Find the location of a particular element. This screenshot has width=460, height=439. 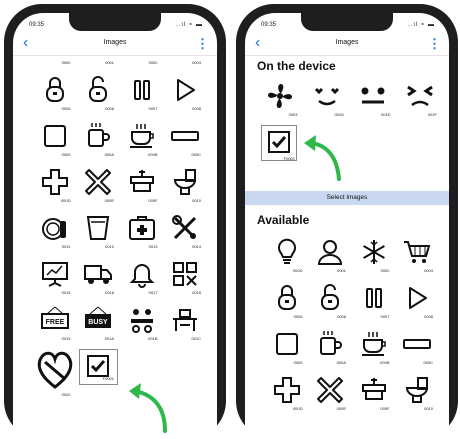

image-code: 0010 is located at coordinates (428, 408).